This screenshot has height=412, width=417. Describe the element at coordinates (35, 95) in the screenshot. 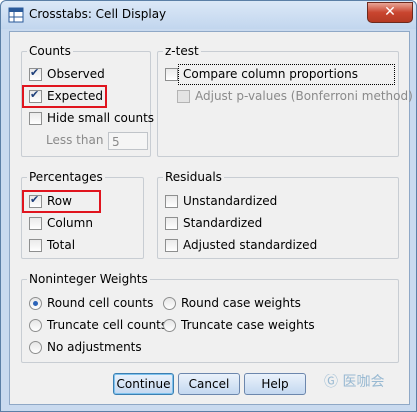

I see `expected-check-icon` at that location.